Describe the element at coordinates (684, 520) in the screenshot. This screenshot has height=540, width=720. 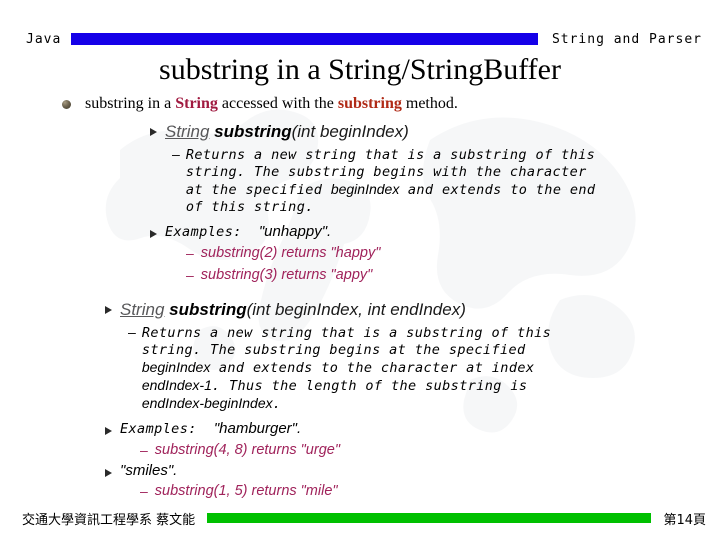
I see `page-number: 第14頁` at that location.